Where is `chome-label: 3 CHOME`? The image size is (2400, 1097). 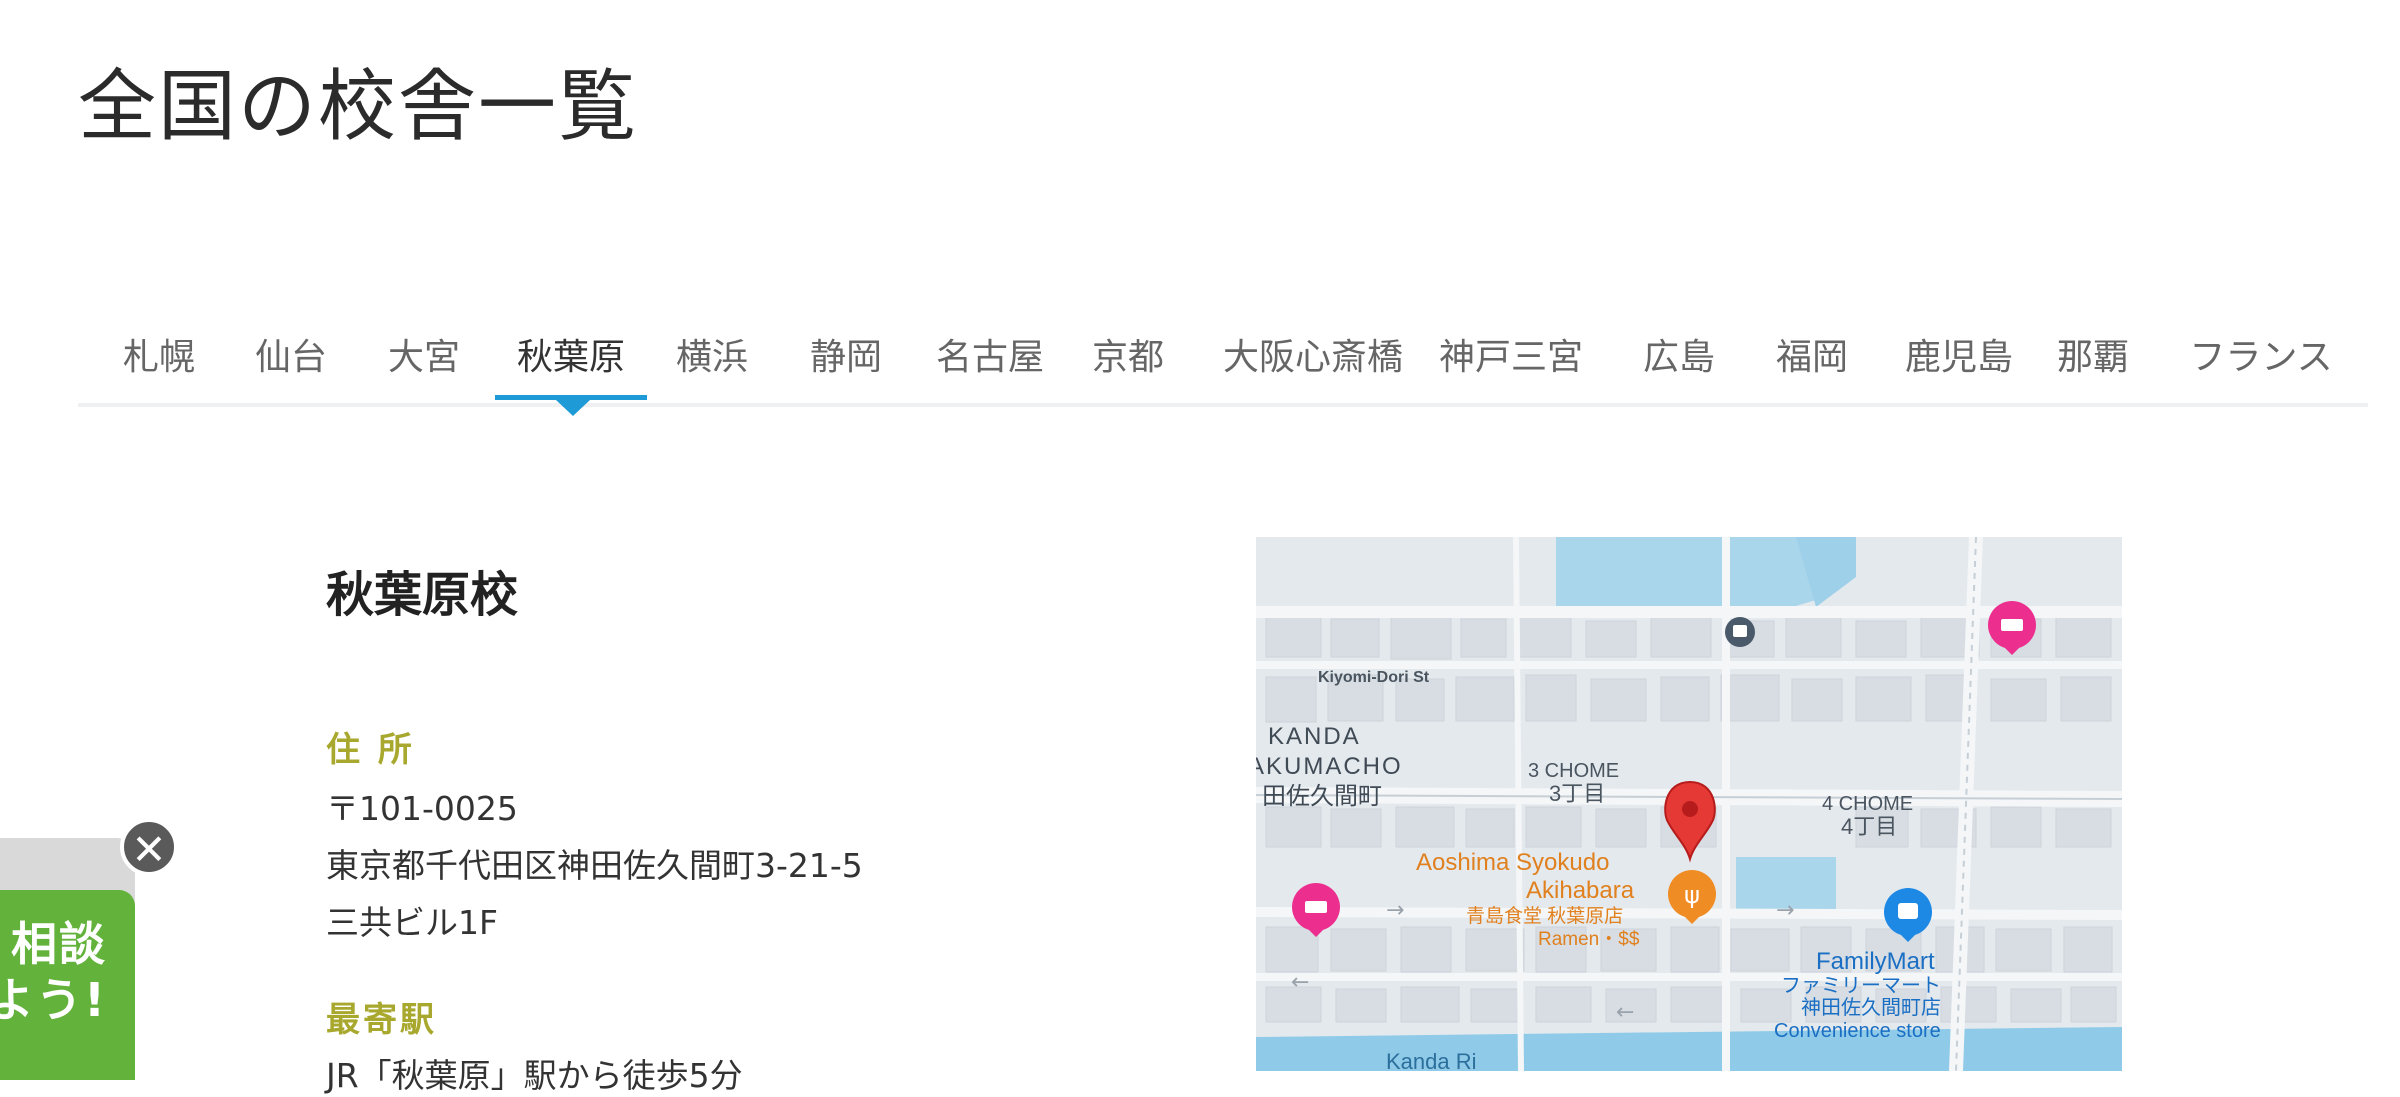
chome-label: 3 CHOME is located at coordinates (1573, 771).